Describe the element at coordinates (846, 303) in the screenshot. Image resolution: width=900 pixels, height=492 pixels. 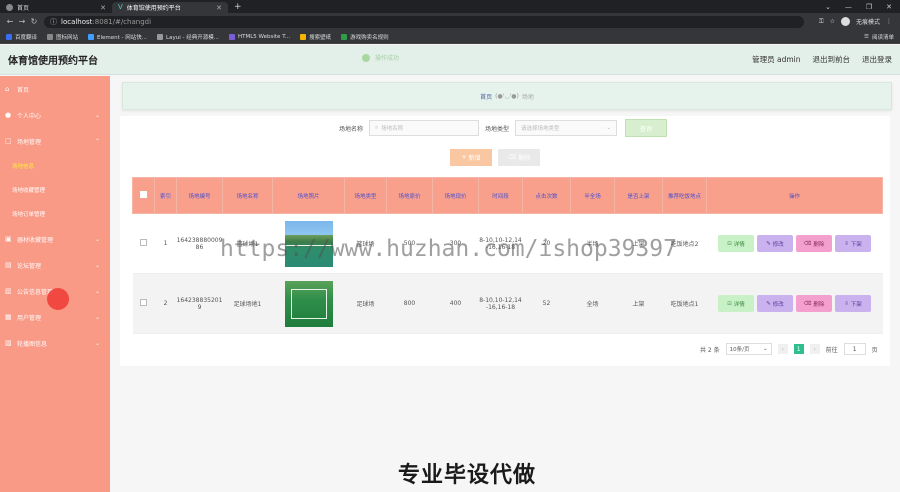
I see `download-icon: ⇩` at that location.